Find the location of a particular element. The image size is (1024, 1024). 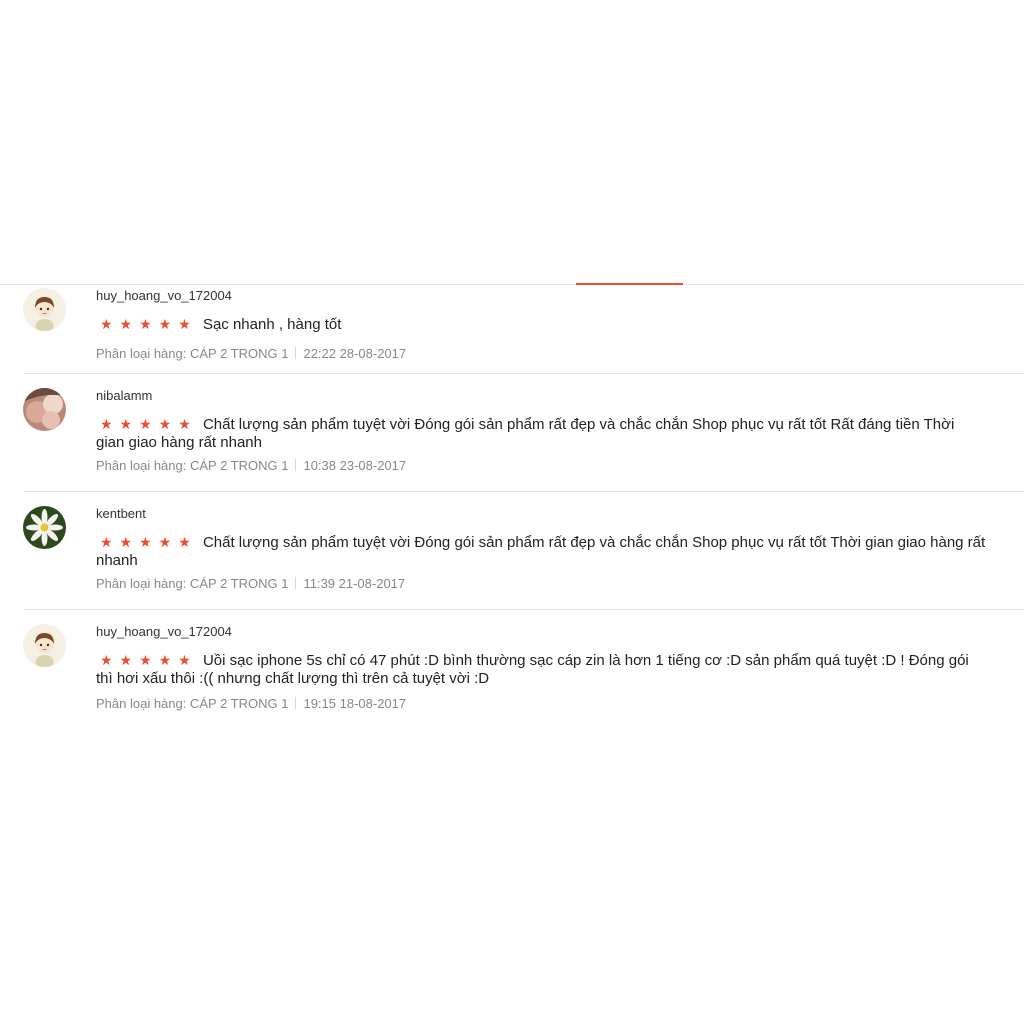

reviewer-username: kentbent is located at coordinates (121, 513).